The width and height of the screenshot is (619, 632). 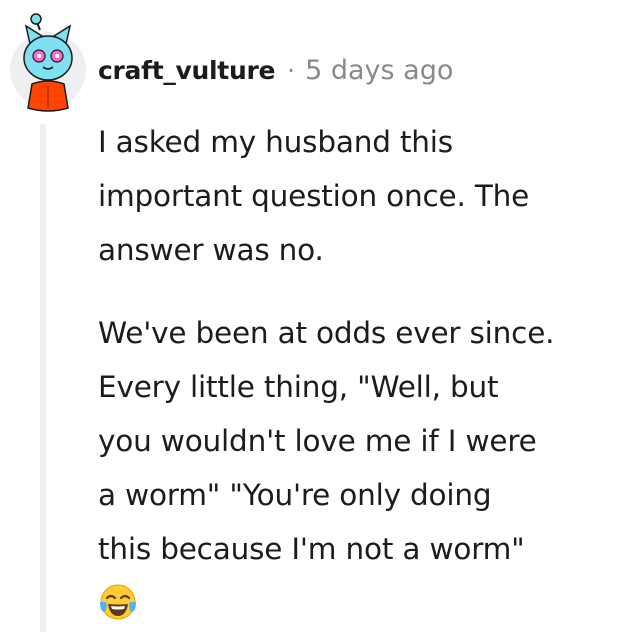 I want to click on text-line: We've been at odds ever since., so click(x=326, y=333).